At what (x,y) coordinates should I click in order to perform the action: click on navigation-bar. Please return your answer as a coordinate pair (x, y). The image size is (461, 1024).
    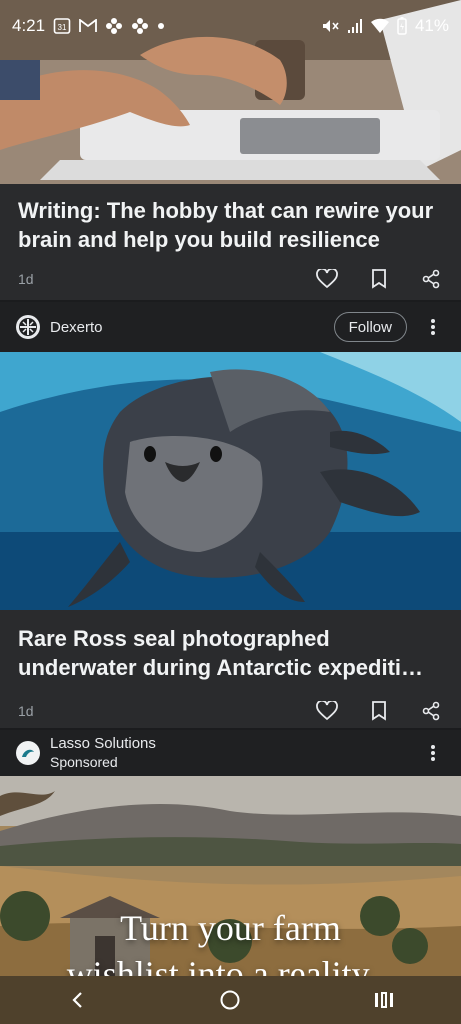
    Looking at the image, I should click on (230, 1000).